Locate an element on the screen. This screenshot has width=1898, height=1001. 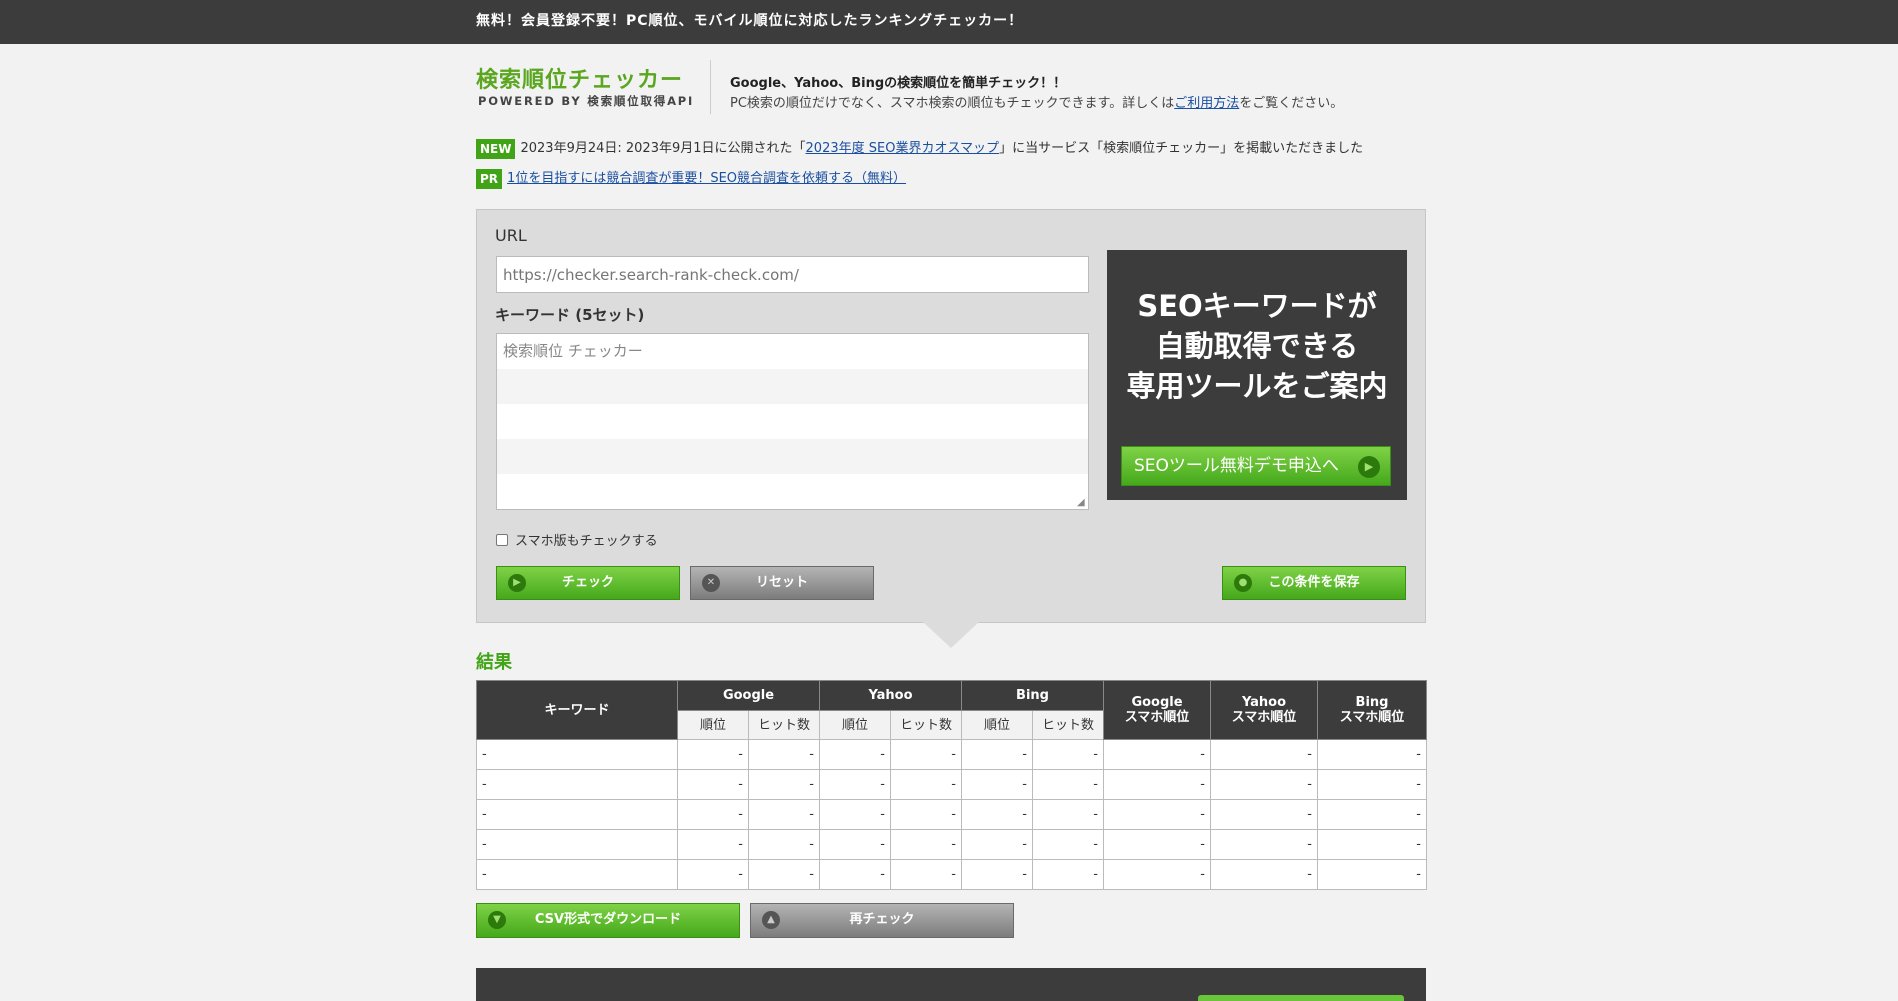
col-bing: Bing is located at coordinates (1032, 695).